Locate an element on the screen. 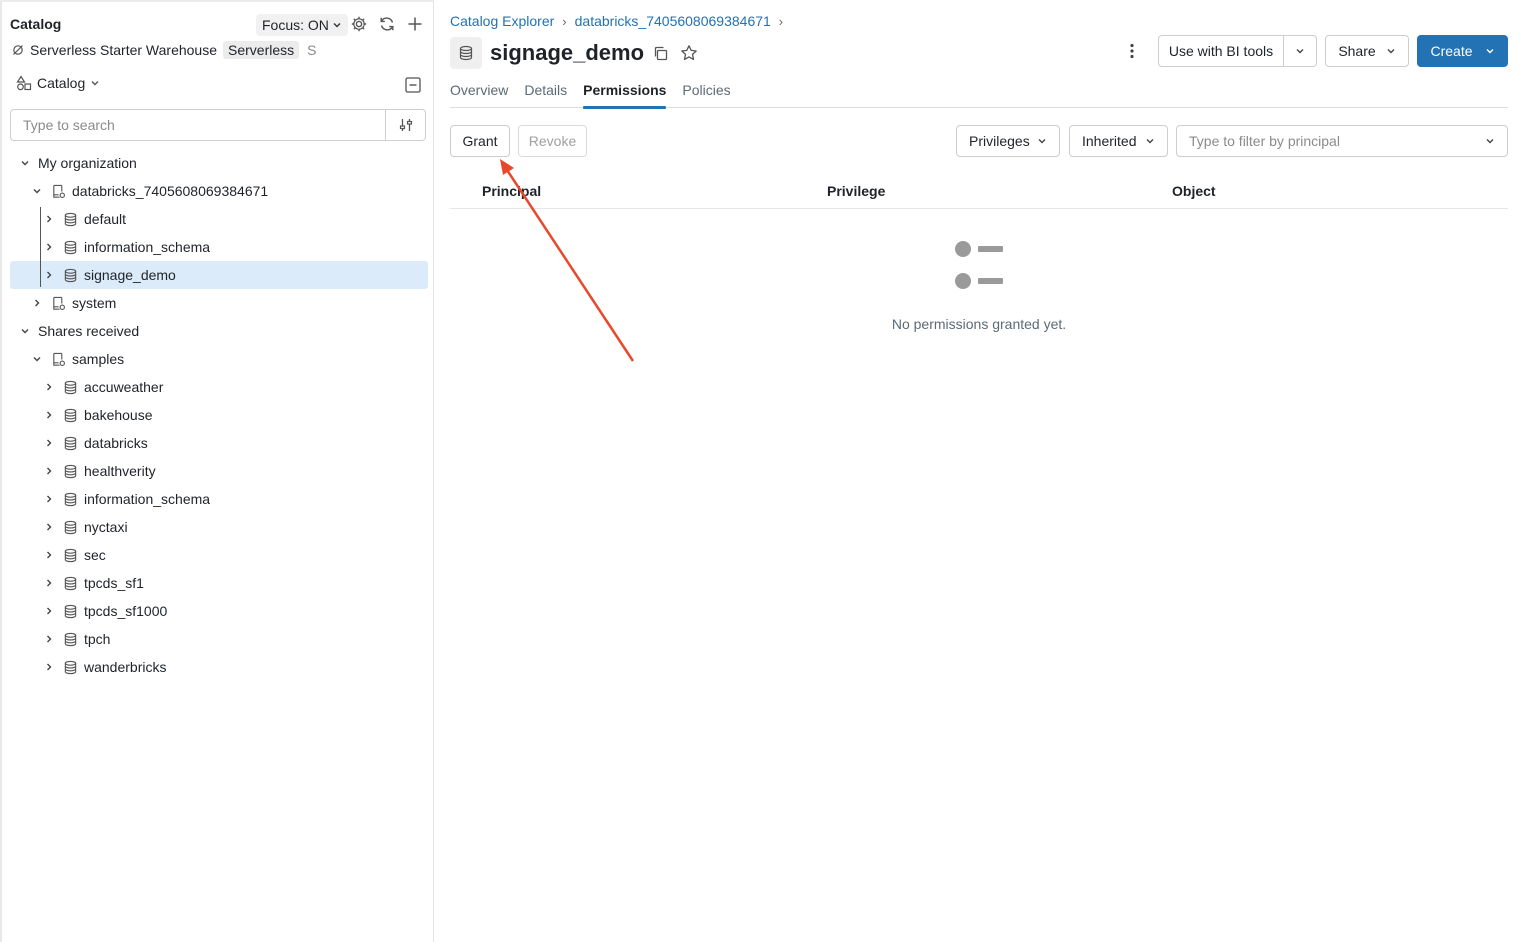 This screenshot has width=1523, height=942. tree-item: wanderbricks is located at coordinates (219, 667).